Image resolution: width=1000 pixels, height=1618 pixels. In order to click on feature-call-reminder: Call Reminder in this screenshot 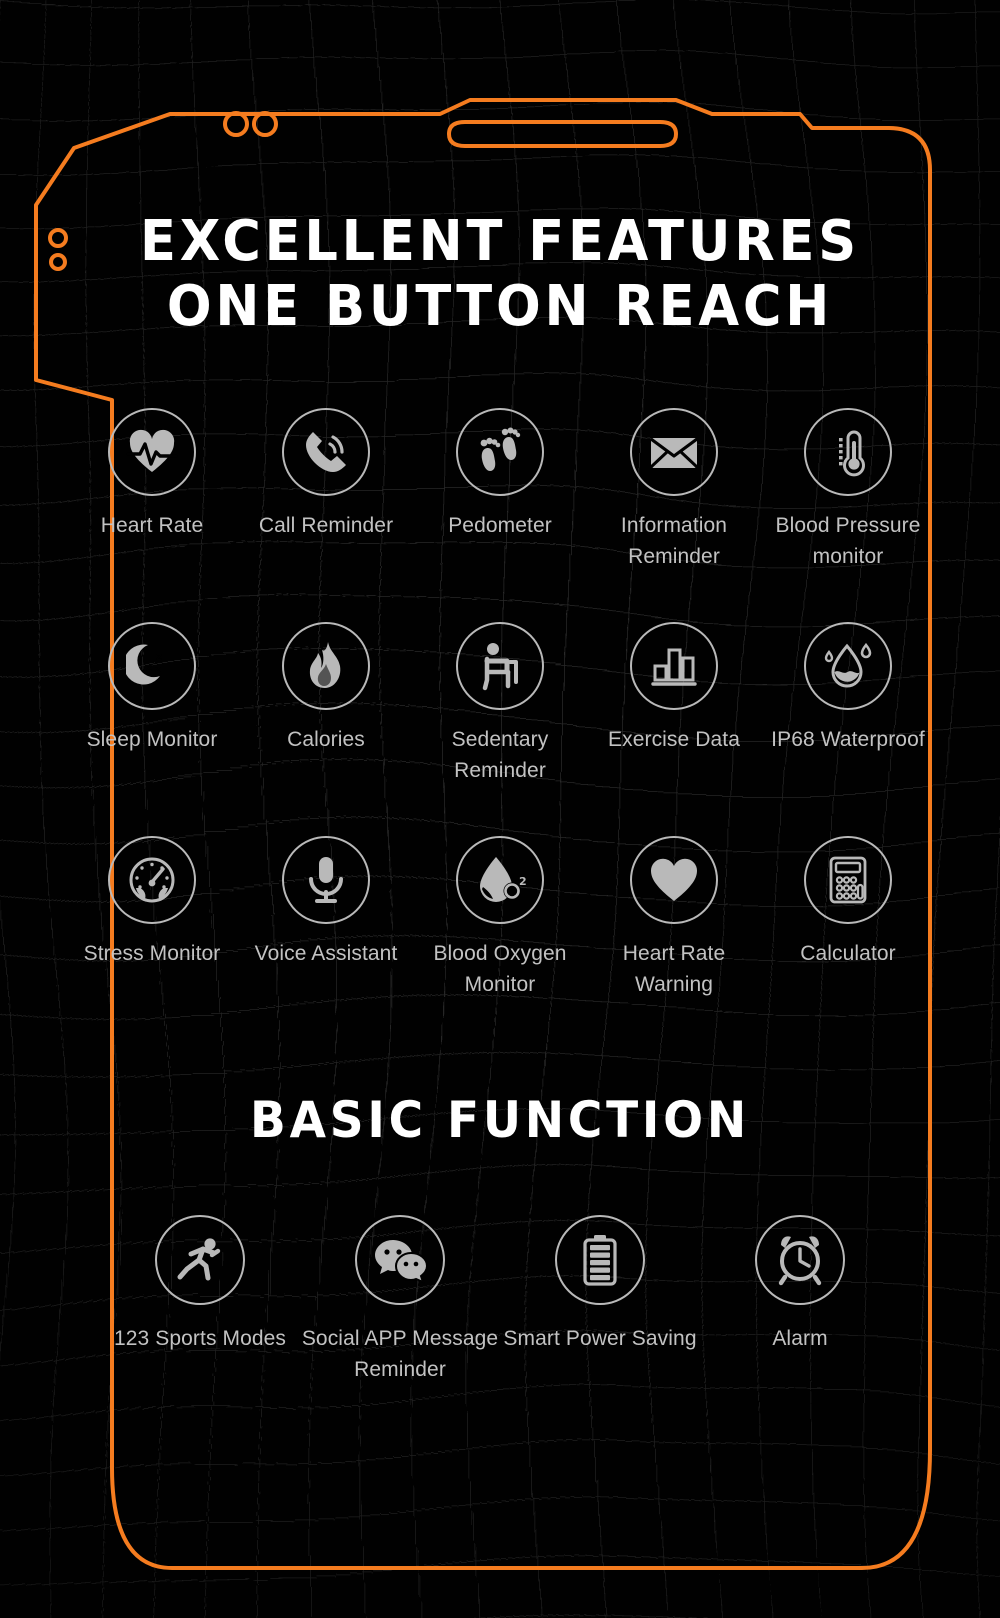, I will do `click(326, 515)`.